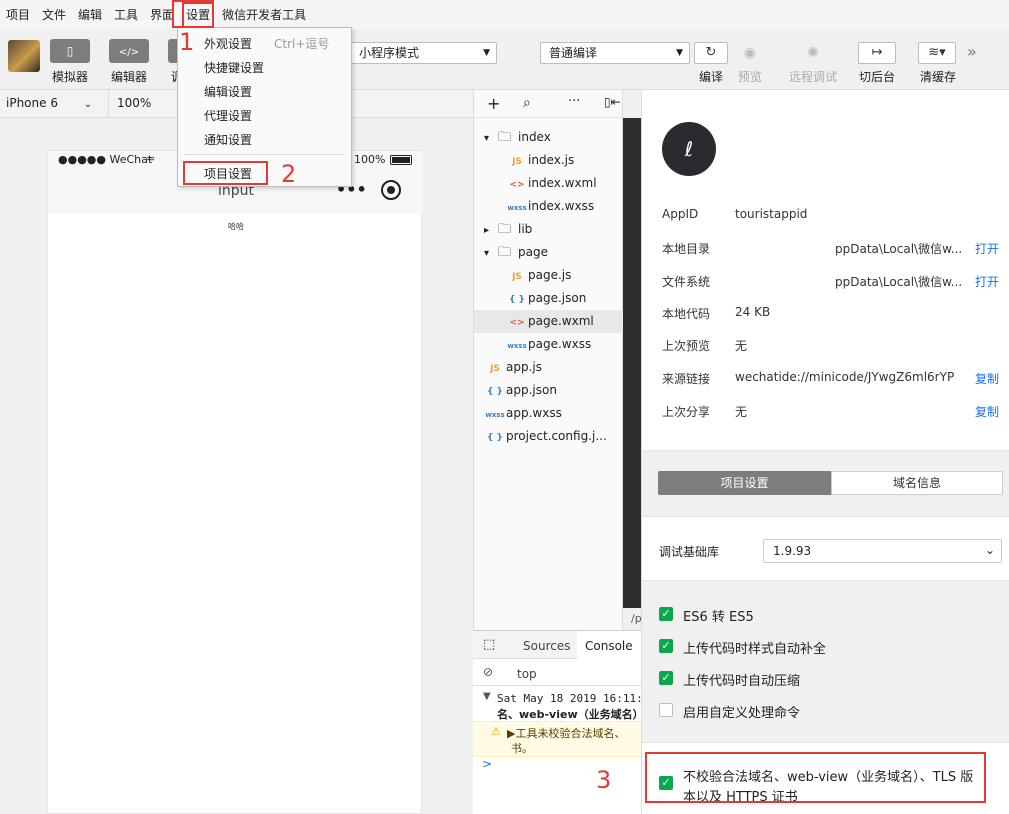 The width and height of the screenshot is (1009, 814). Describe the element at coordinates (488, 672) in the screenshot. I see `clear-console-icon: ⊘` at that location.